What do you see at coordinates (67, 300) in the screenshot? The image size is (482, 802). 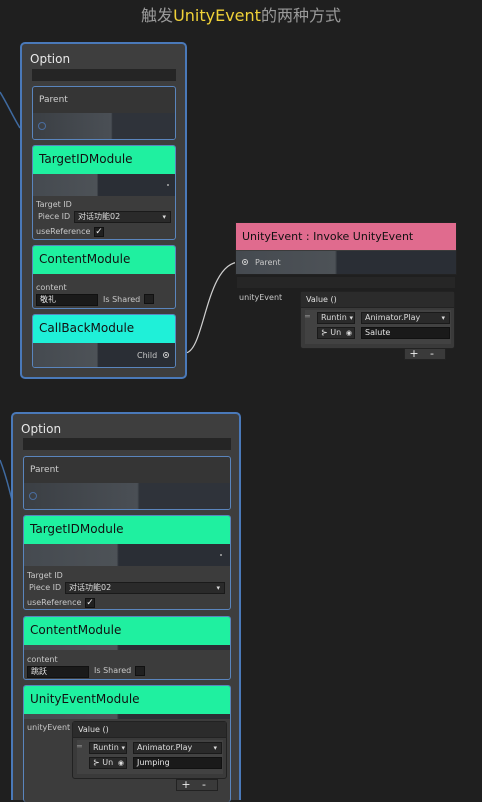 I see `content-input: 敬礼` at bounding box center [67, 300].